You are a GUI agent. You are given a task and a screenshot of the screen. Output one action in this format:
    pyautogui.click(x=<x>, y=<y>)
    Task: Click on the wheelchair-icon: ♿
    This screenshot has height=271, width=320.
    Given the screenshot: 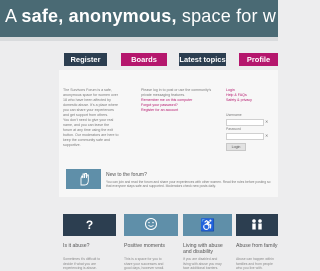 What is the action you would take?
    pyautogui.click(x=207, y=225)
    